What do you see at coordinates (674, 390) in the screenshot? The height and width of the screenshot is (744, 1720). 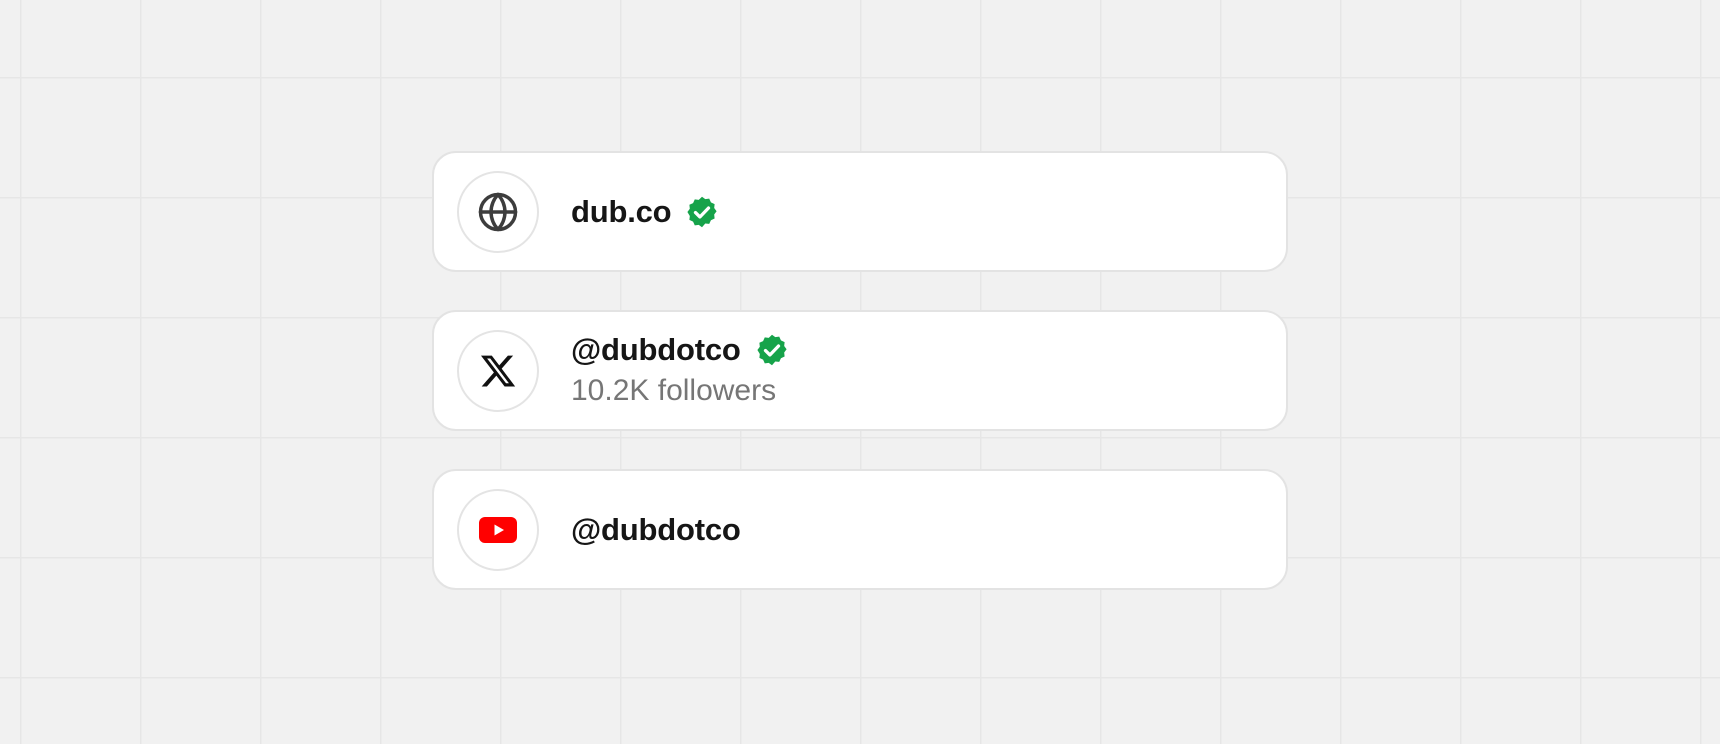 I see `x-follower-count: 10.2K followers` at bounding box center [674, 390].